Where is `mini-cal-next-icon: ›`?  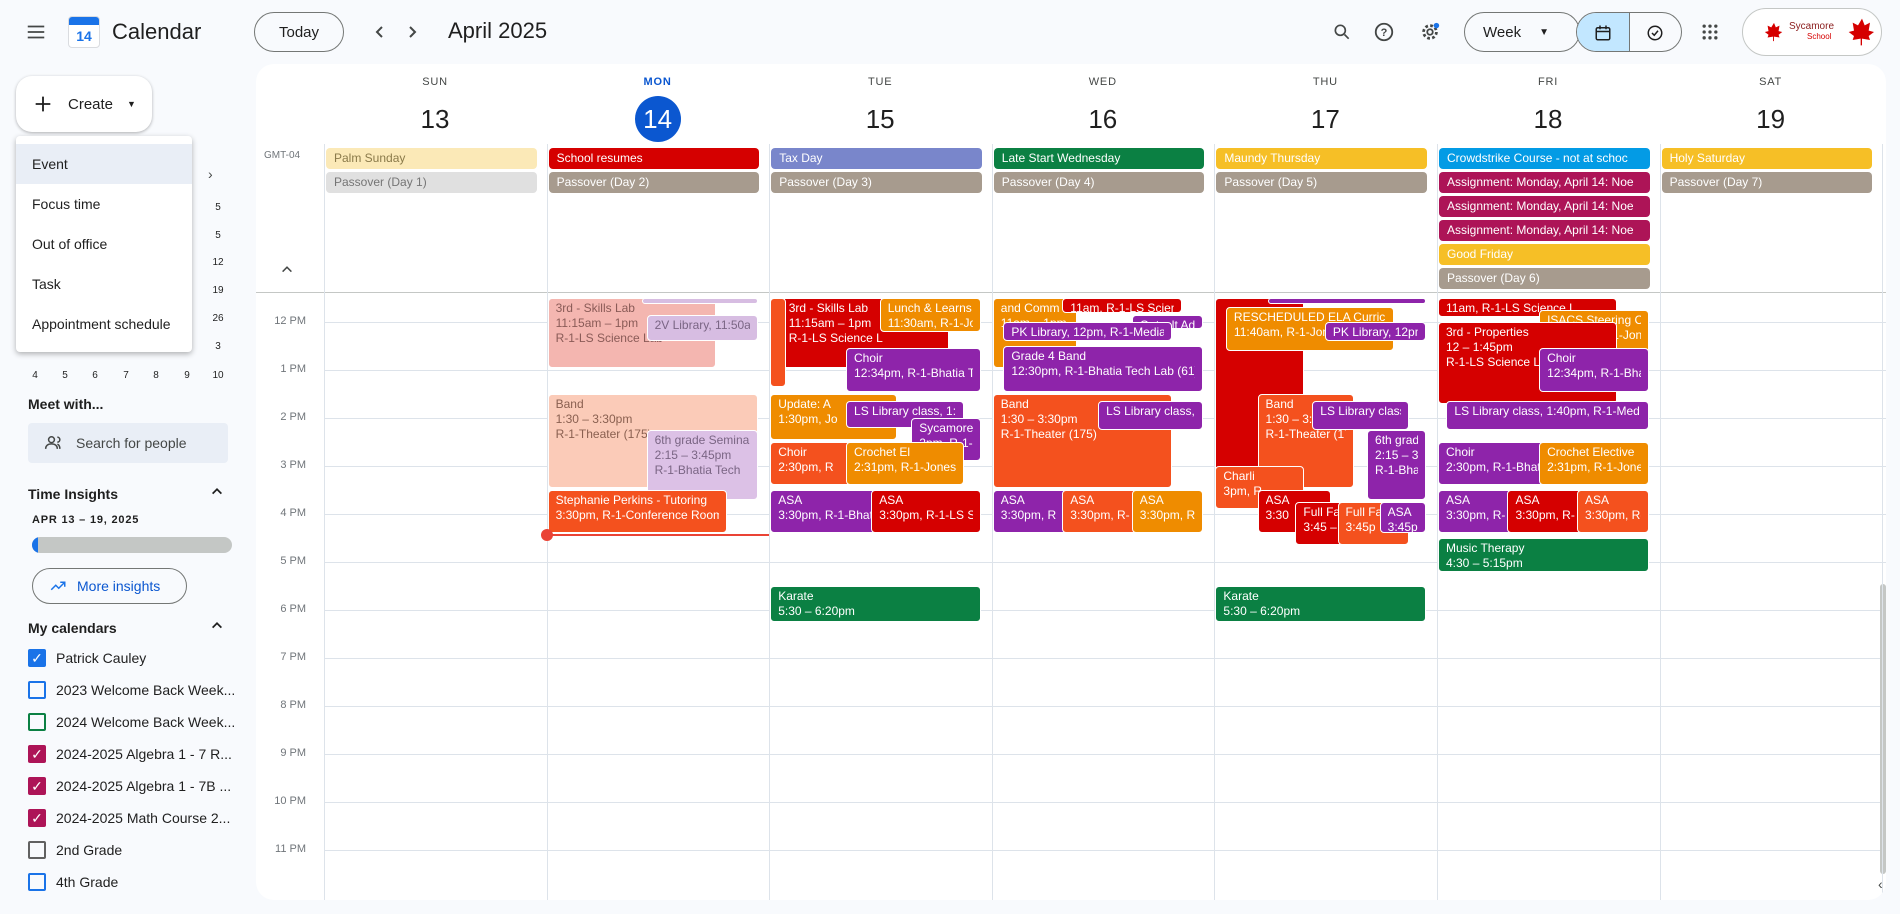 mini-cal-next-icon: › is located at coordinates (210, 174).